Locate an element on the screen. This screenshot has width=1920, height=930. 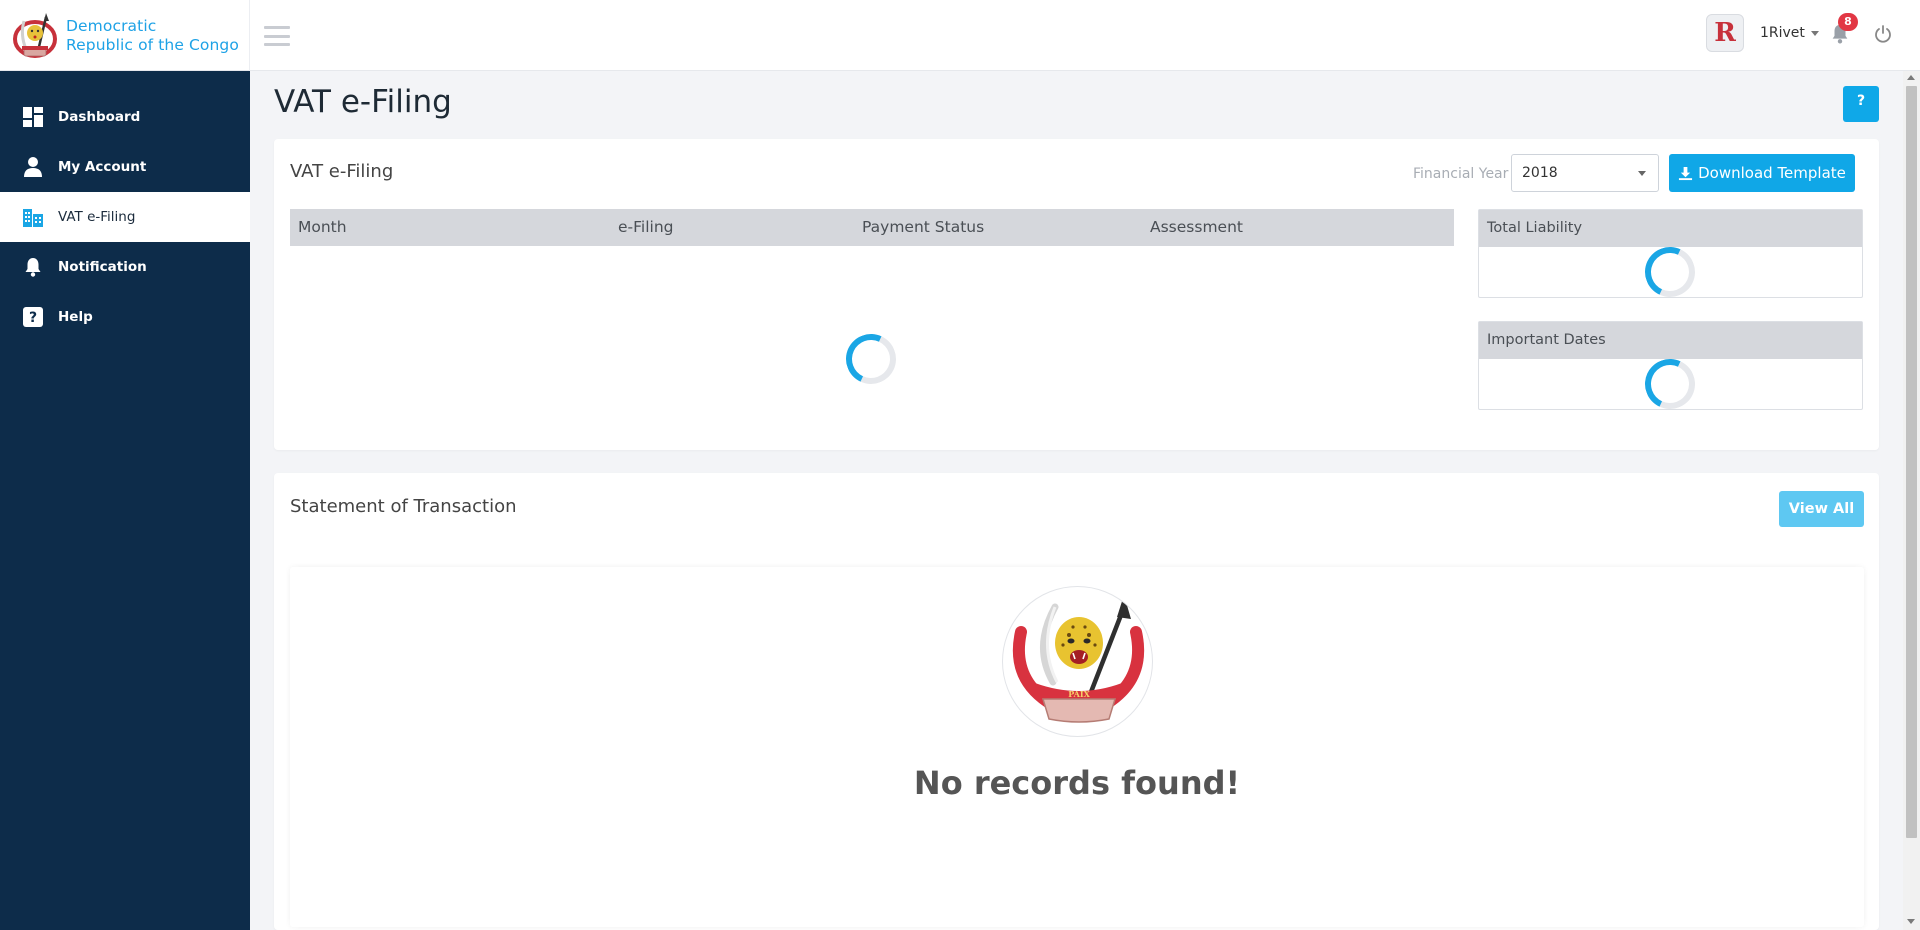
download-template-label: Download Template is located at coordinates (1772, 173).